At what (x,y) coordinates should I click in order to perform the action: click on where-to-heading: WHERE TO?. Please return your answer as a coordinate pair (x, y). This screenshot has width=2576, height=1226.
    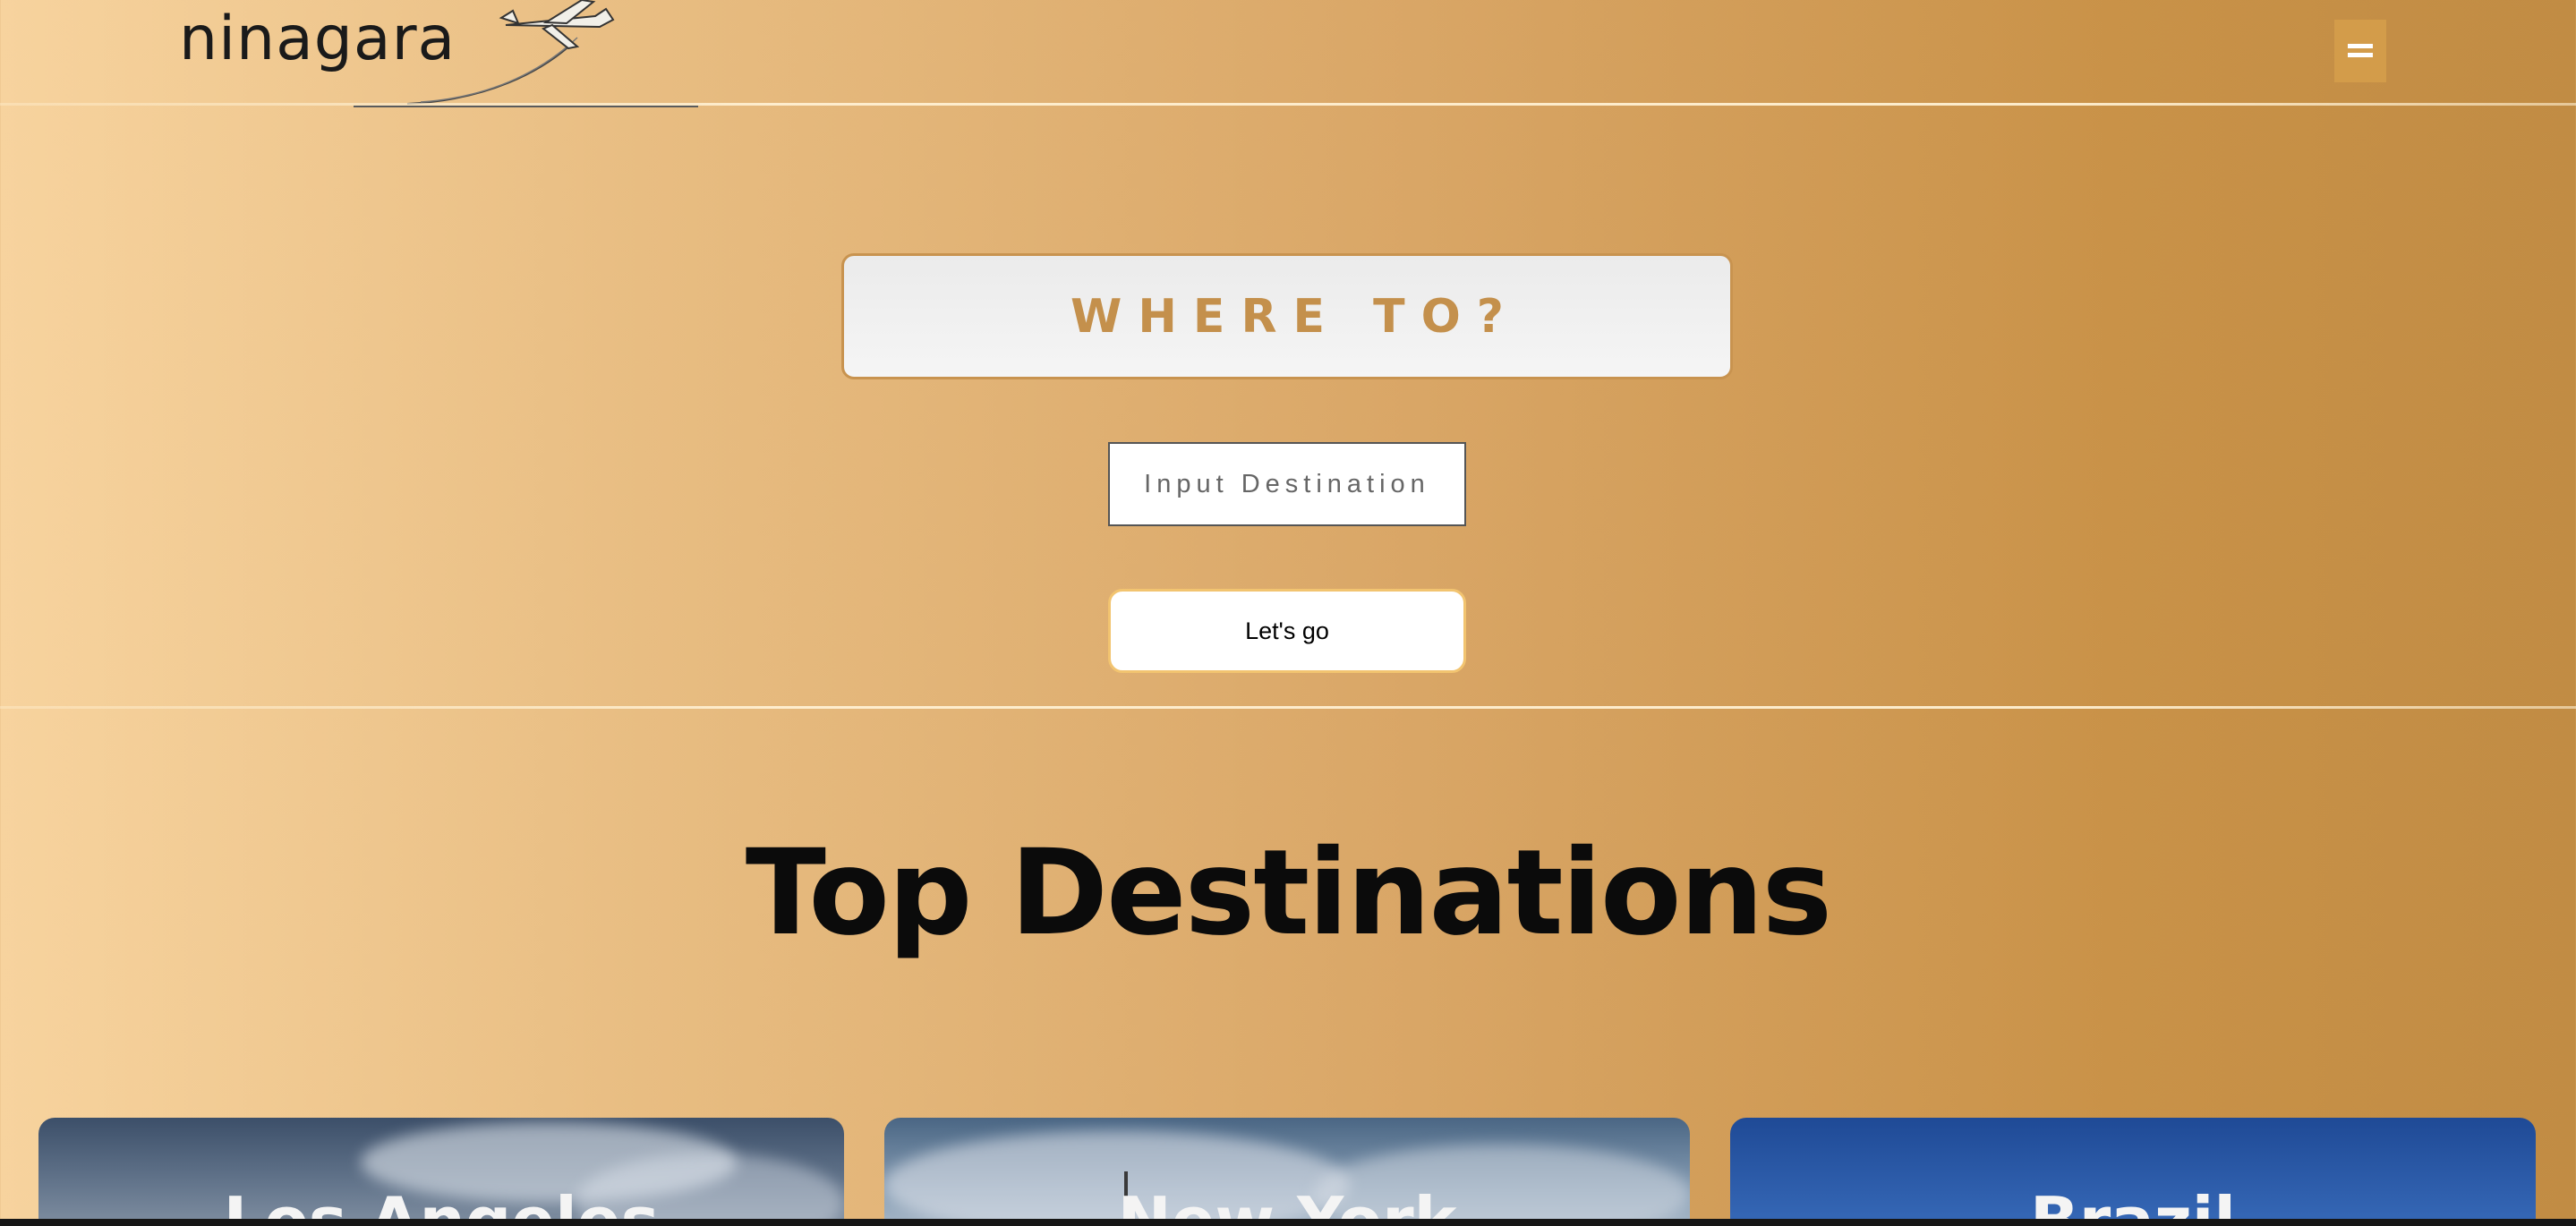
    Looking at the image, I should click on (1295, 316).